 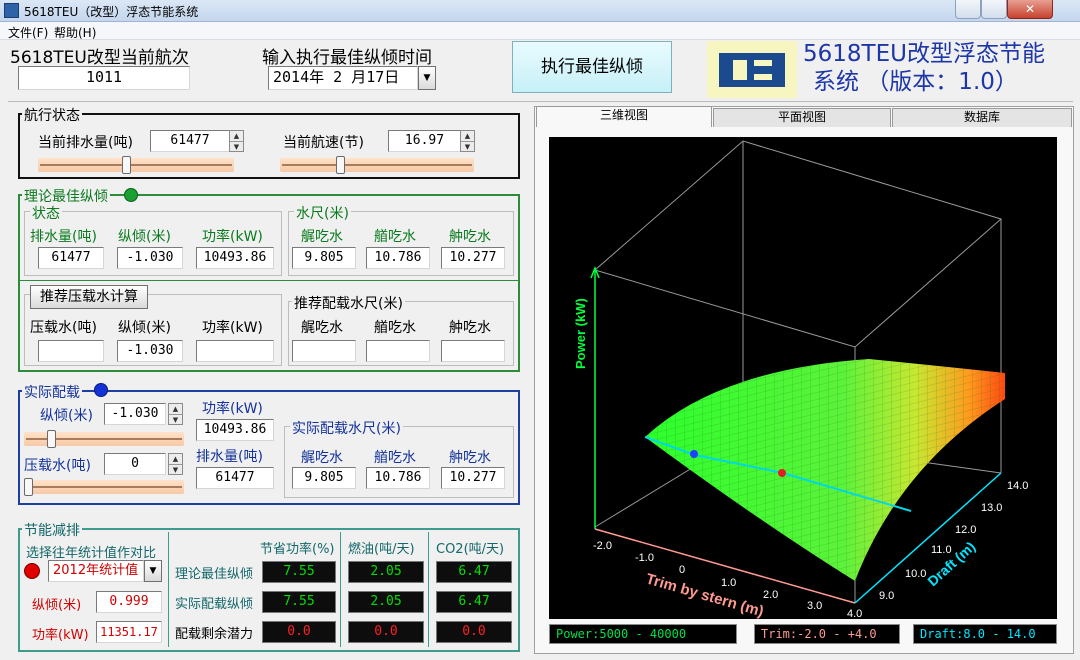 I want to click on speed-slider, so click(x=377, y=165).